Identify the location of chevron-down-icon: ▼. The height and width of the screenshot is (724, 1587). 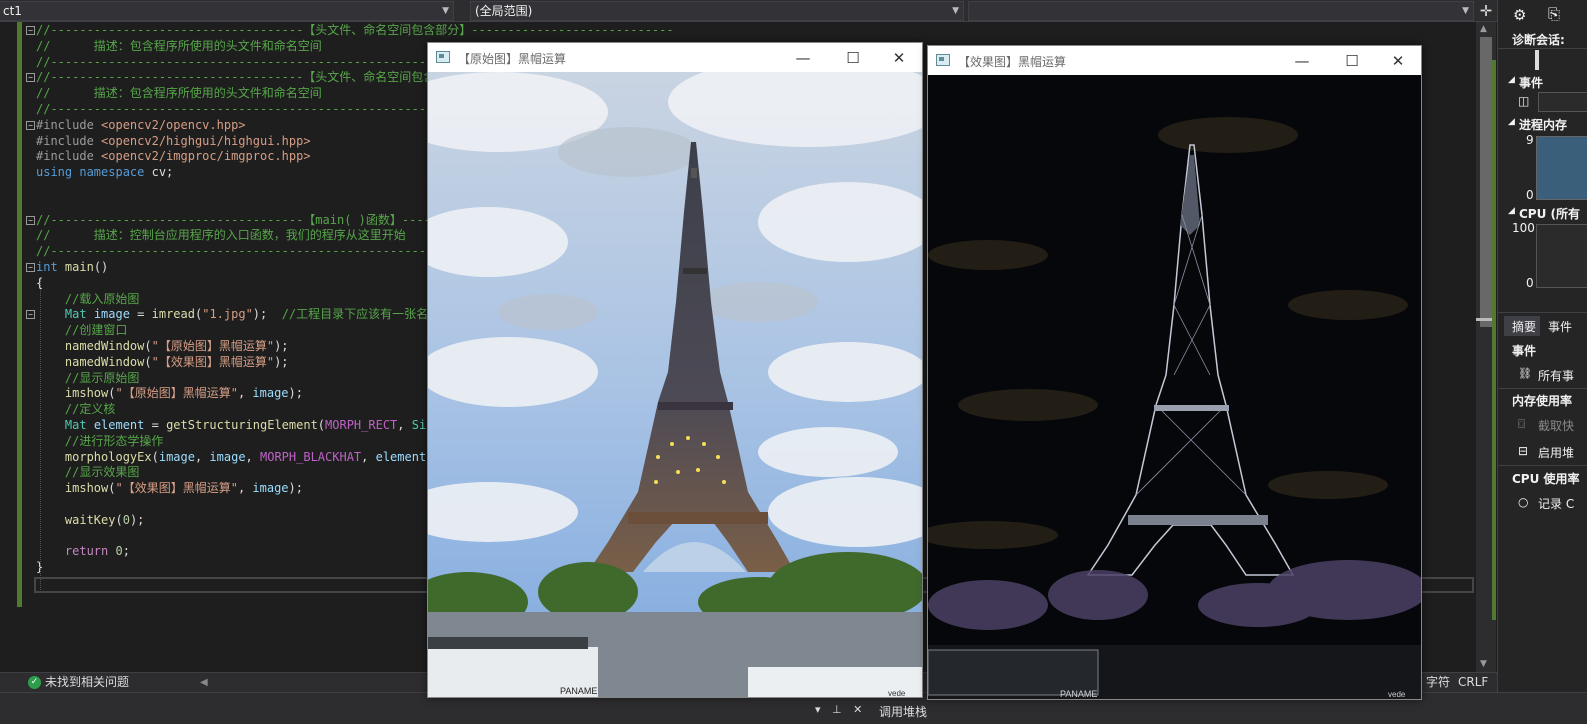
(955, 11).